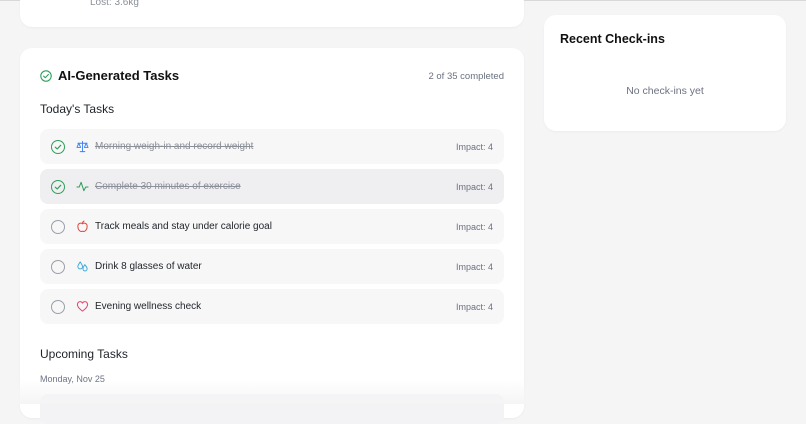 Image resolution: width=806 pixels, height=424 pixels. I want to click on task-label: Morning weigh-in and record weight, so click(174, 146).